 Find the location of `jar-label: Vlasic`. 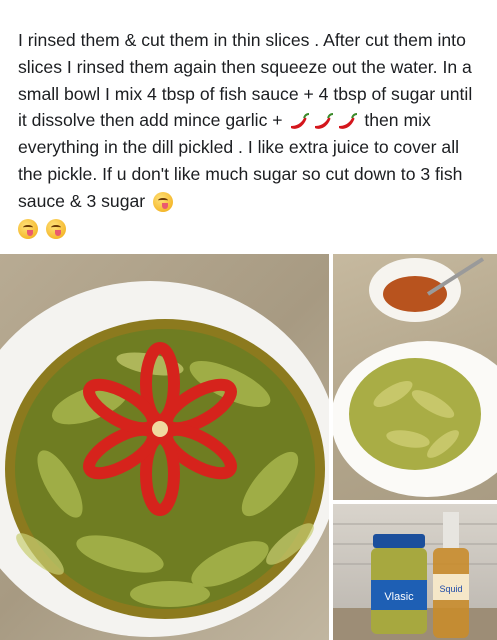

jar-label: Vlasic is located at coordinates (399, 597).